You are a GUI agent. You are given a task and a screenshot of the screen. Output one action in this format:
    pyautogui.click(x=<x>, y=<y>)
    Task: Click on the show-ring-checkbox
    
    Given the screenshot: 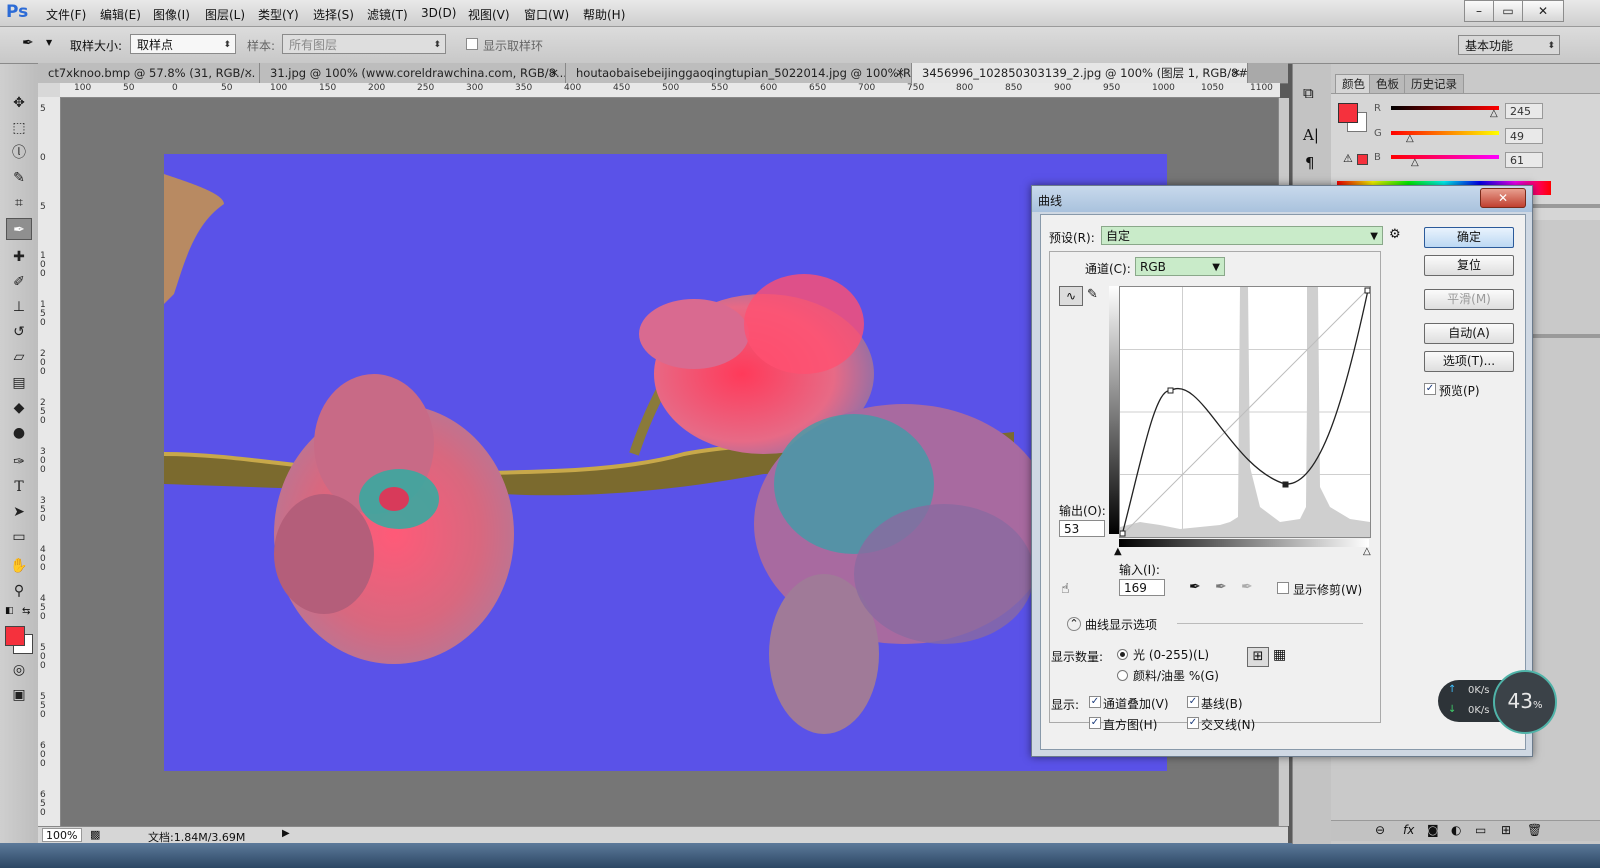 What is the action you would take?
    pyautogui.click(x=472, y=44)
    